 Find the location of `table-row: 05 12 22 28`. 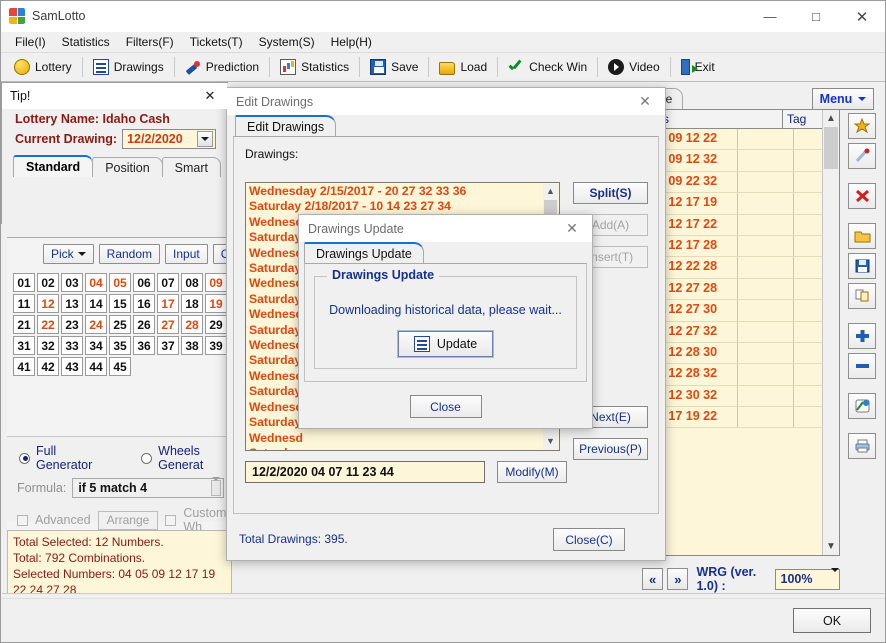

table-row: 05 12 22 28 is located at coordinates (741, 268).